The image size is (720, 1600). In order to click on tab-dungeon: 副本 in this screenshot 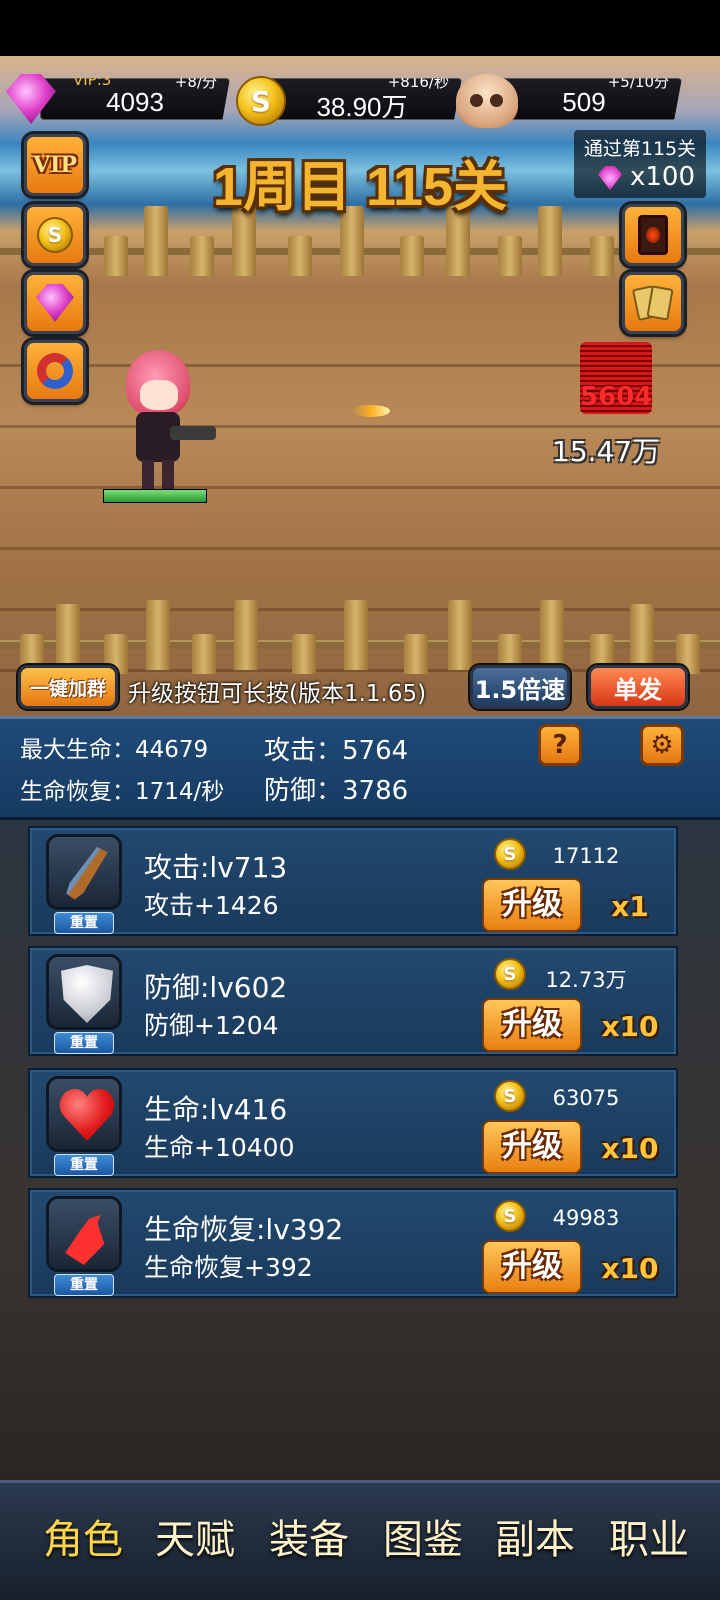, I will do `click(535, 1536)`.